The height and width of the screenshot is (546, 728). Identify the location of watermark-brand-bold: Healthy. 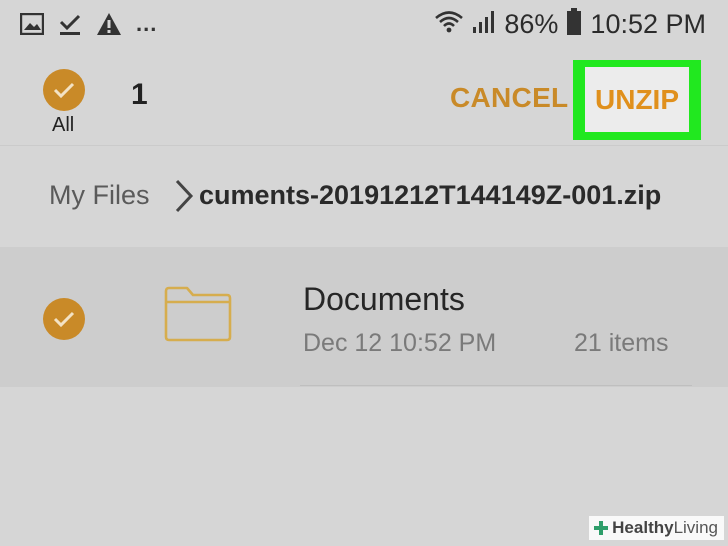
(643, 527).